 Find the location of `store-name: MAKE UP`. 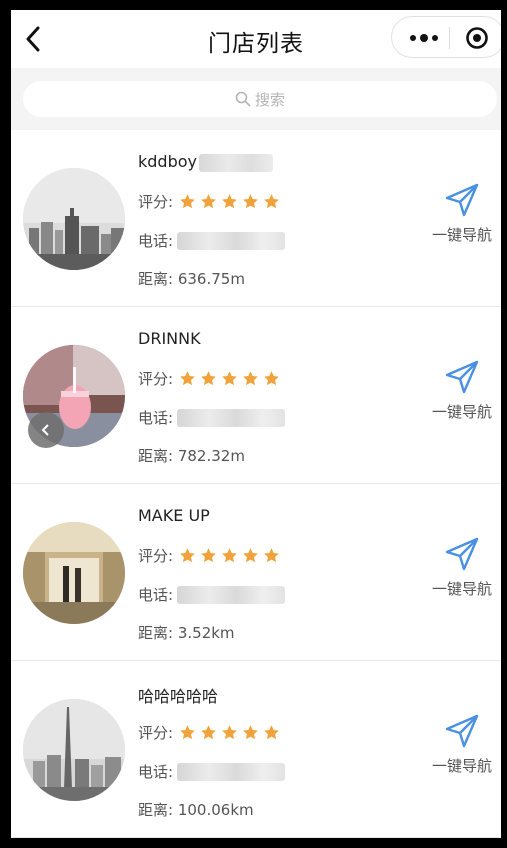

store-name: MAKE UP is located at coordinates (174, 515).